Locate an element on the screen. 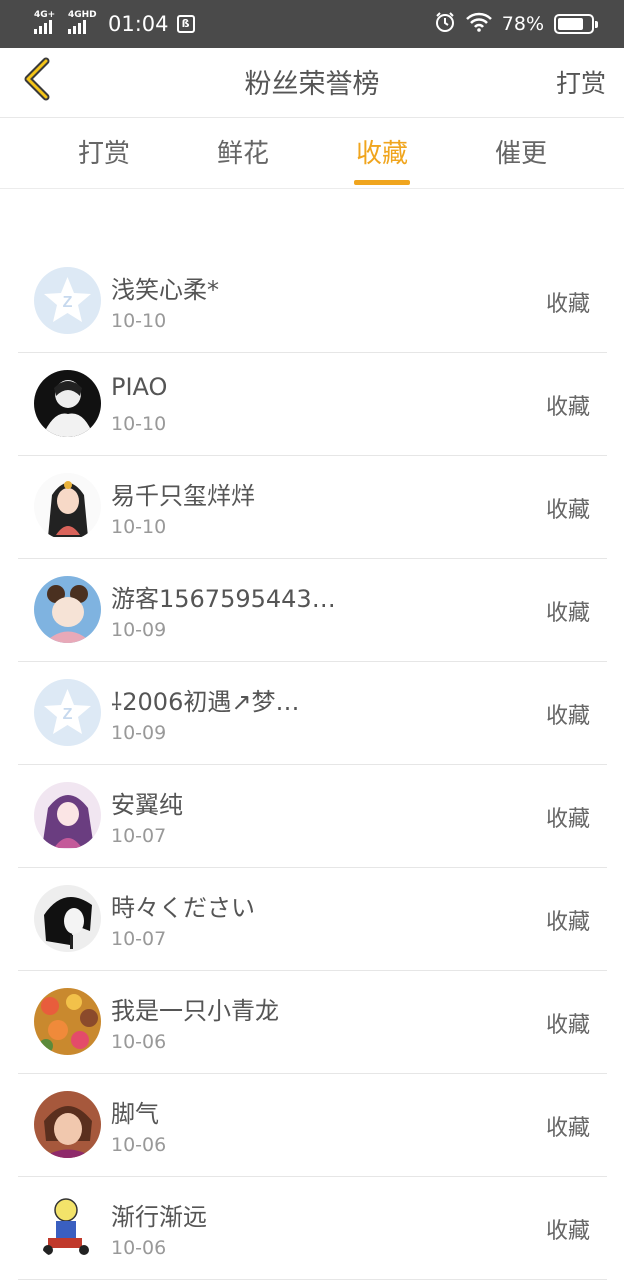  signal-4g-plus-icon: 4G+ is located at coordinates (47, 23).